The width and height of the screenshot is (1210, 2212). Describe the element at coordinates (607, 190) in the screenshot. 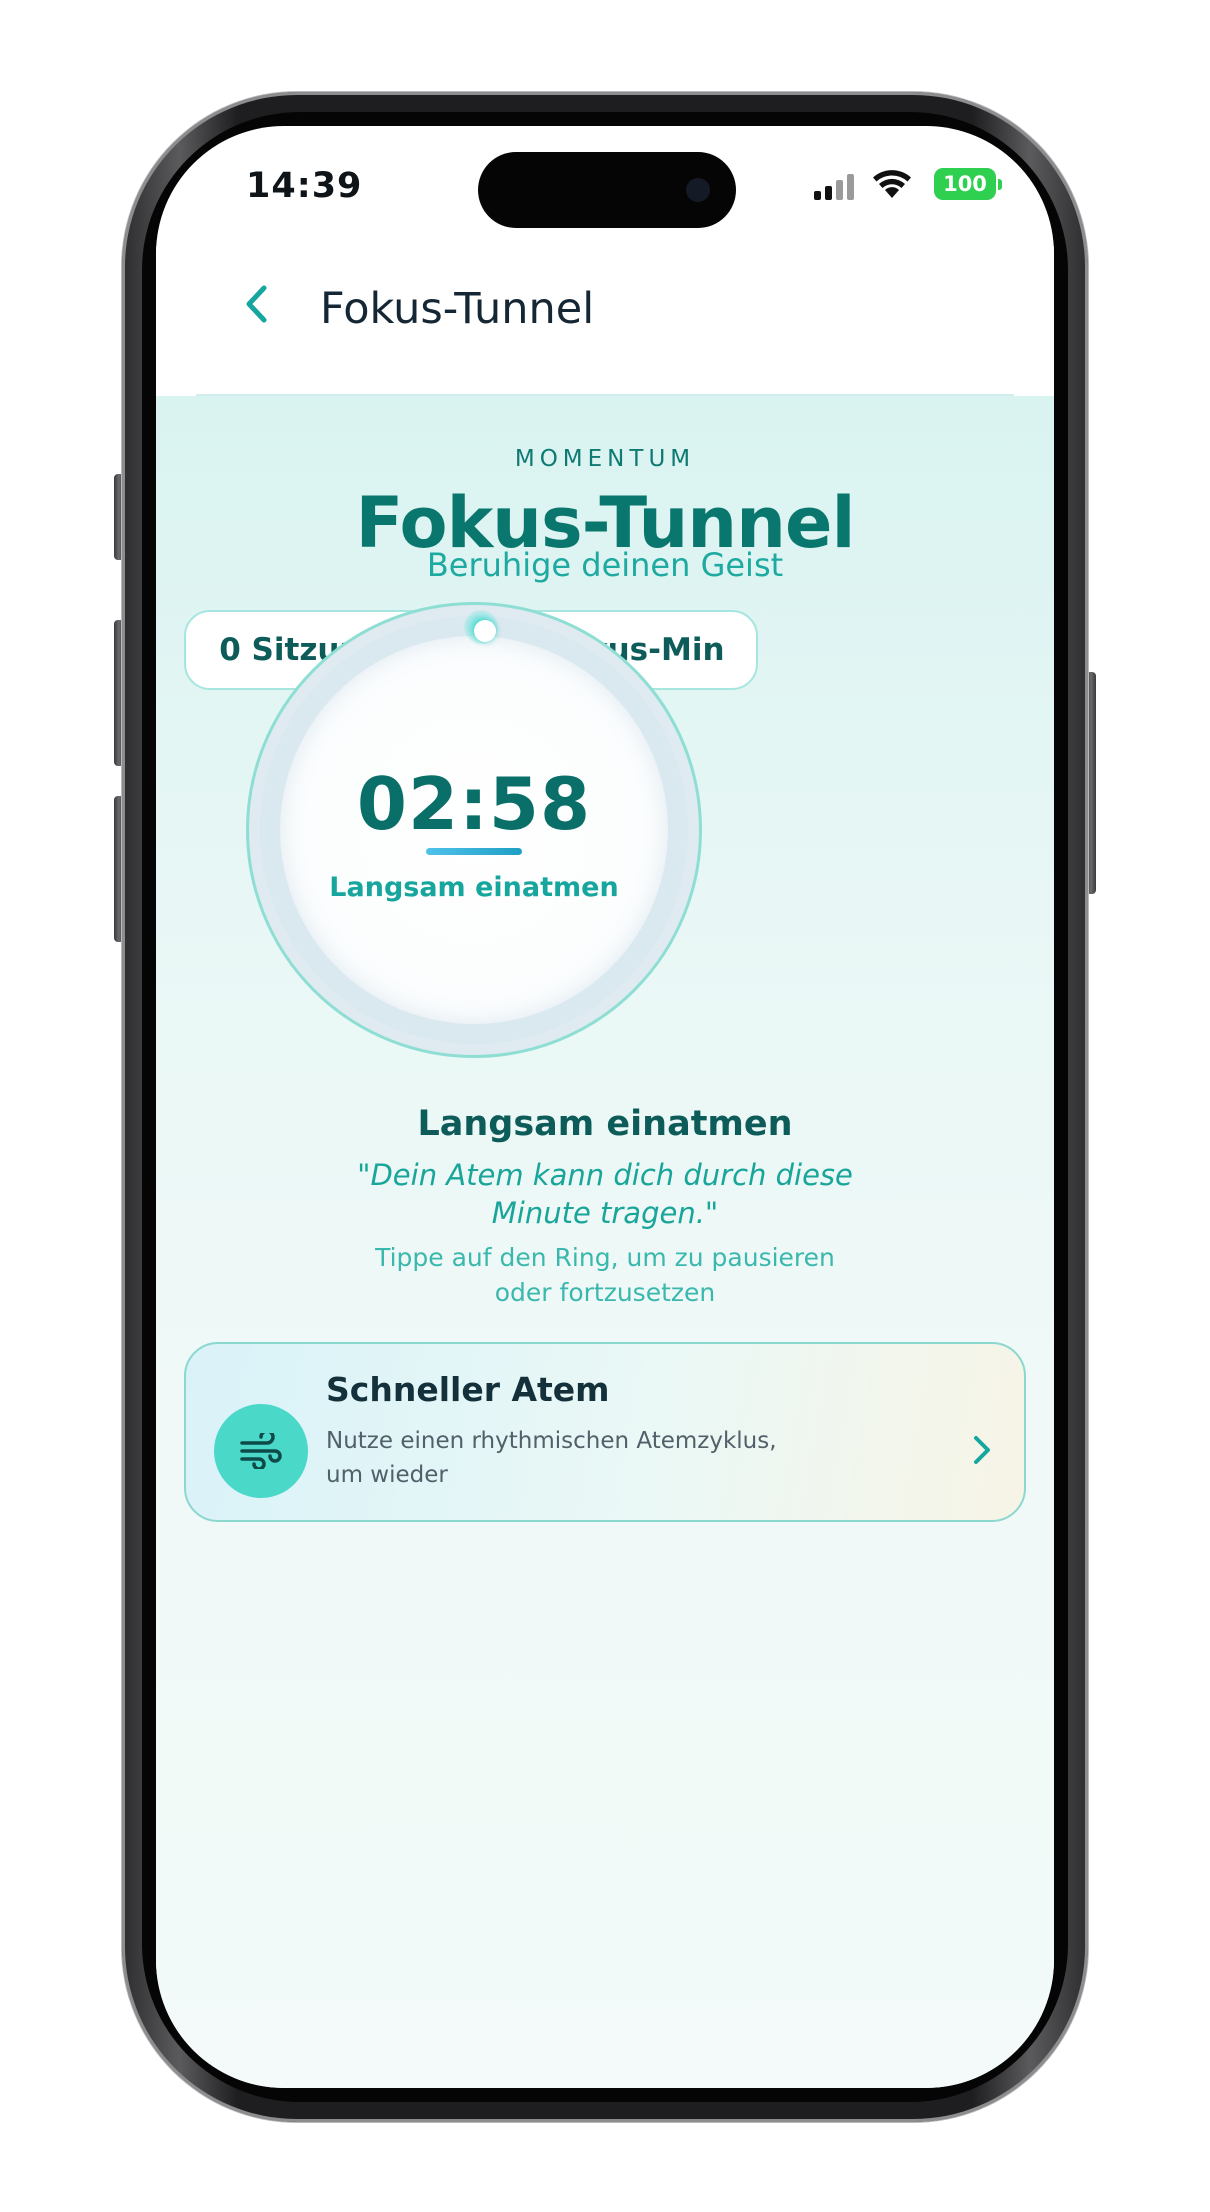

I see `dynamic-island` at that location.